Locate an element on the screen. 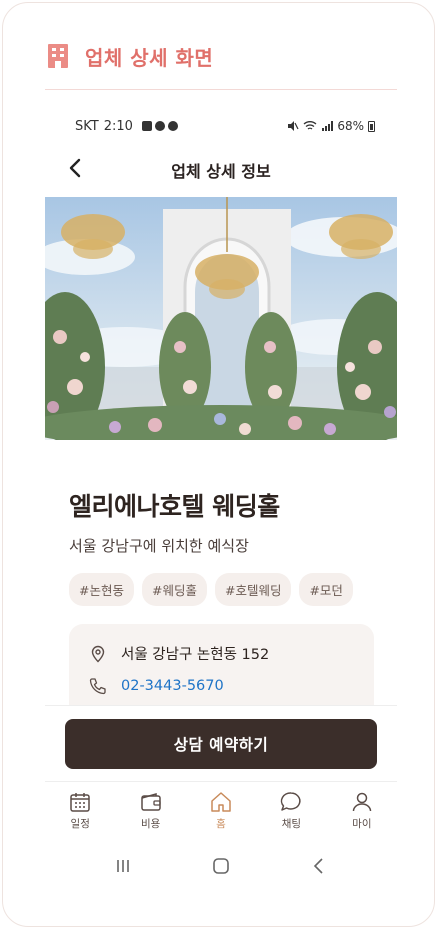 The height and width of the screenshot is (929, 437). back-nav-icon is located at coordinates (319, 866).